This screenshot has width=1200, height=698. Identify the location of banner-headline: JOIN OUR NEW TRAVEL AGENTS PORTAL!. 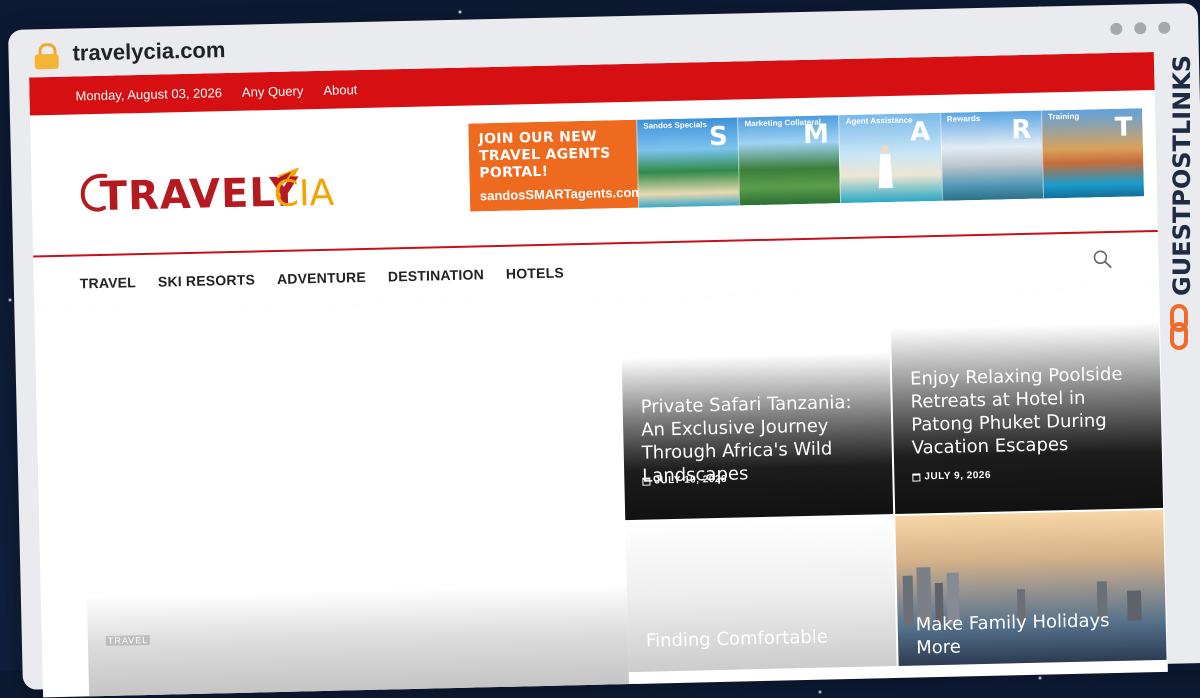
(544, 155).